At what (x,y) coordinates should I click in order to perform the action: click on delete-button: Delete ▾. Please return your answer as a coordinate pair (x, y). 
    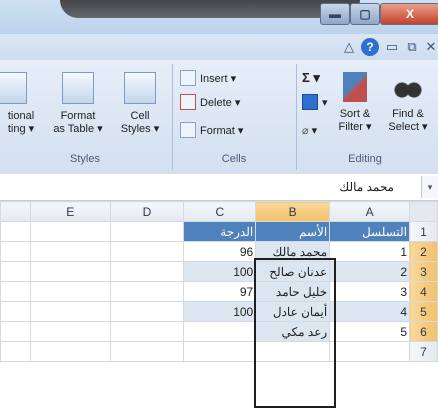
    Looking at the image, I should click on (210, 102).